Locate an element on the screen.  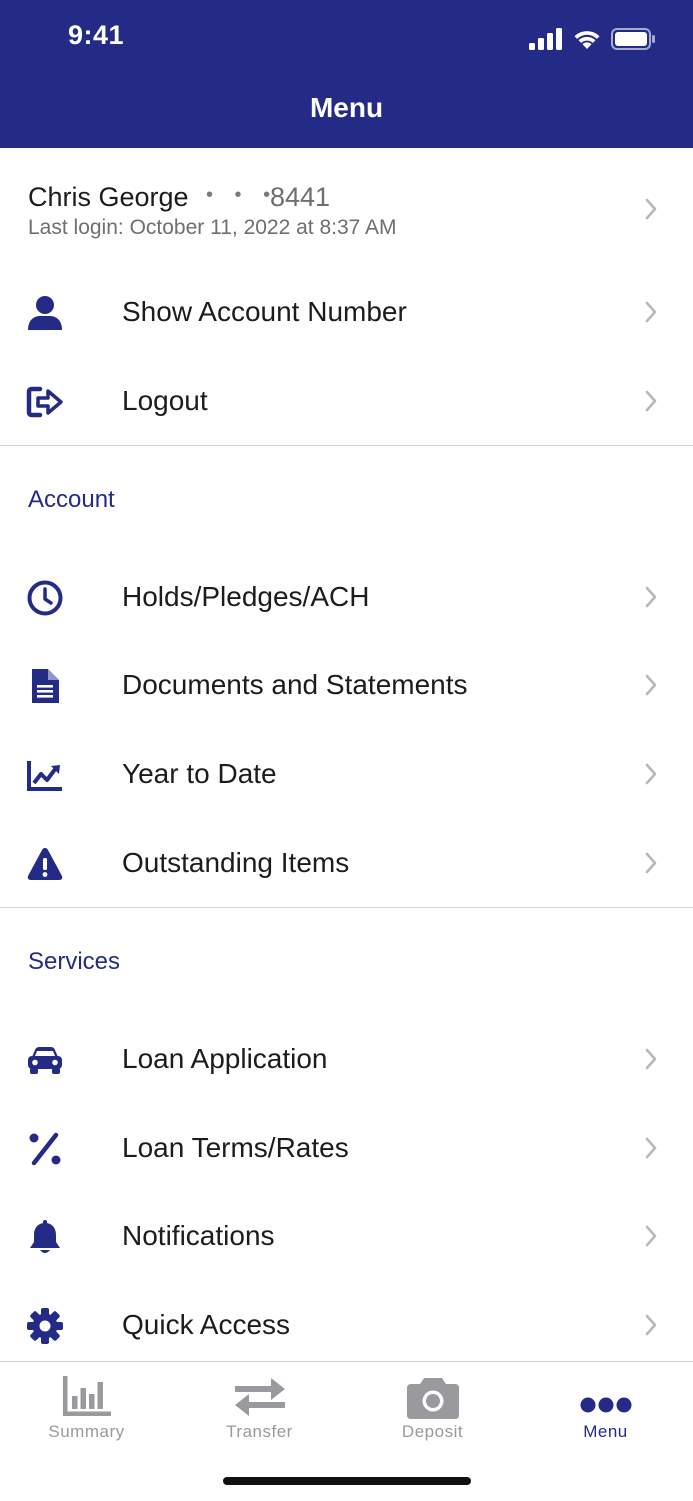
logout-icon is located at coordinates (44, 402).